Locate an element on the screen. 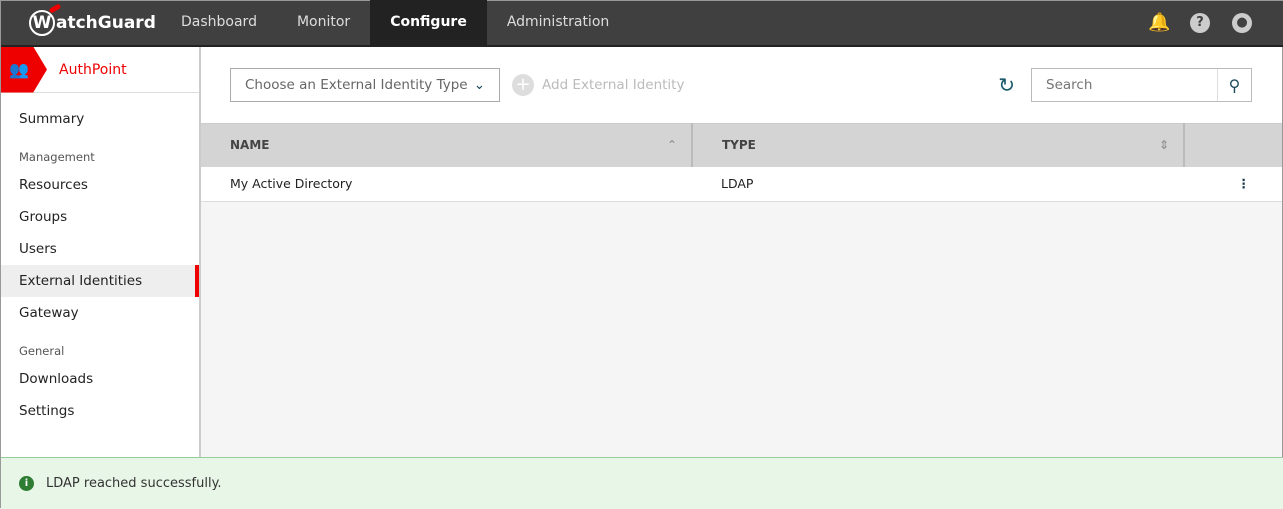 The height and width of the screenshot is (509, 1283). search-input is located at coordinates (1125, 85).